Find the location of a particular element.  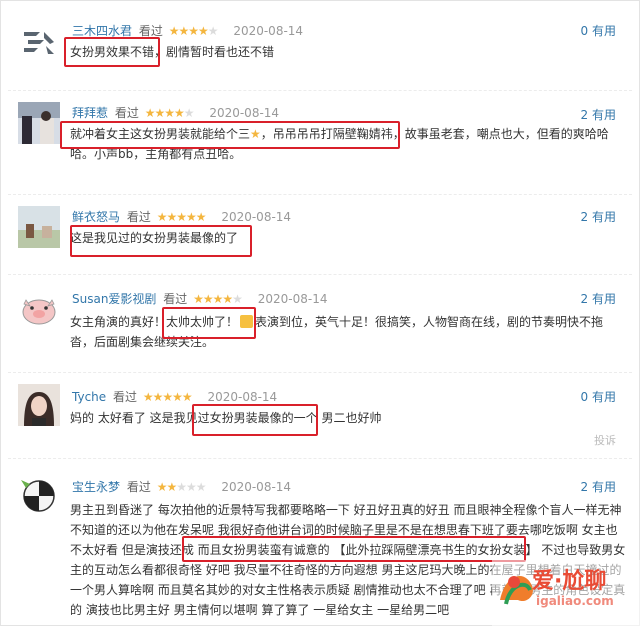

username-link: Tyche is located at coordinates (89, 397).